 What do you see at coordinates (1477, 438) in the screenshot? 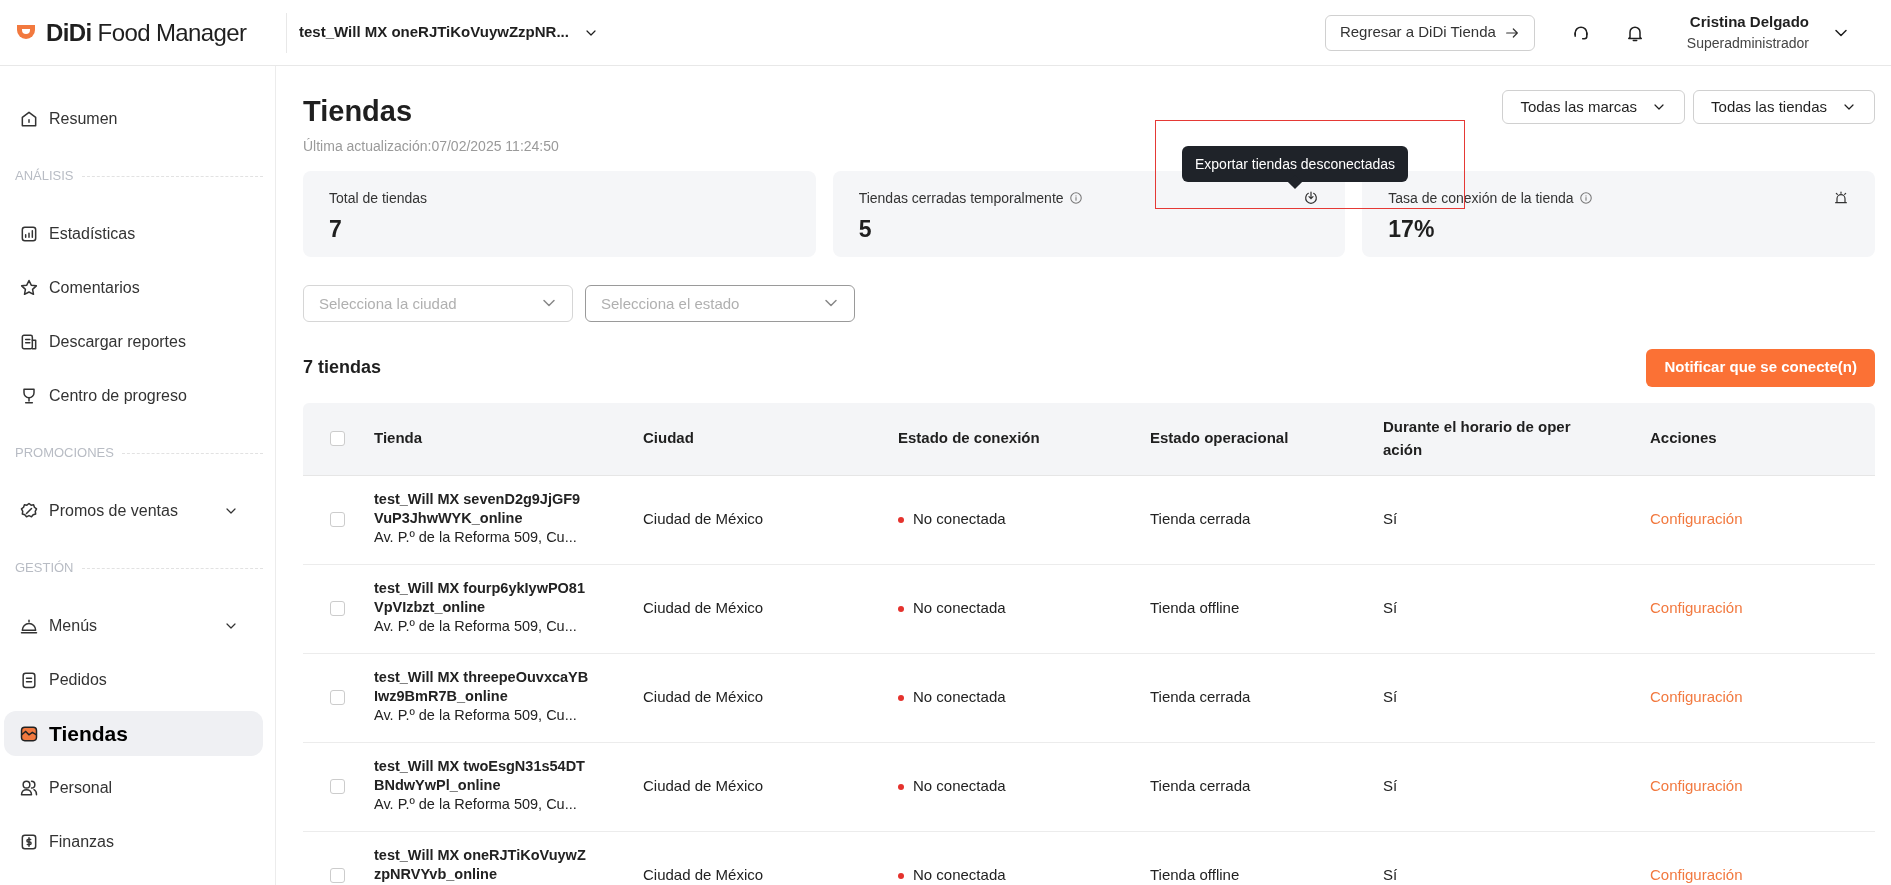
I see `column-header: Durante el horario de operación` at bounding box center [1477, 438].